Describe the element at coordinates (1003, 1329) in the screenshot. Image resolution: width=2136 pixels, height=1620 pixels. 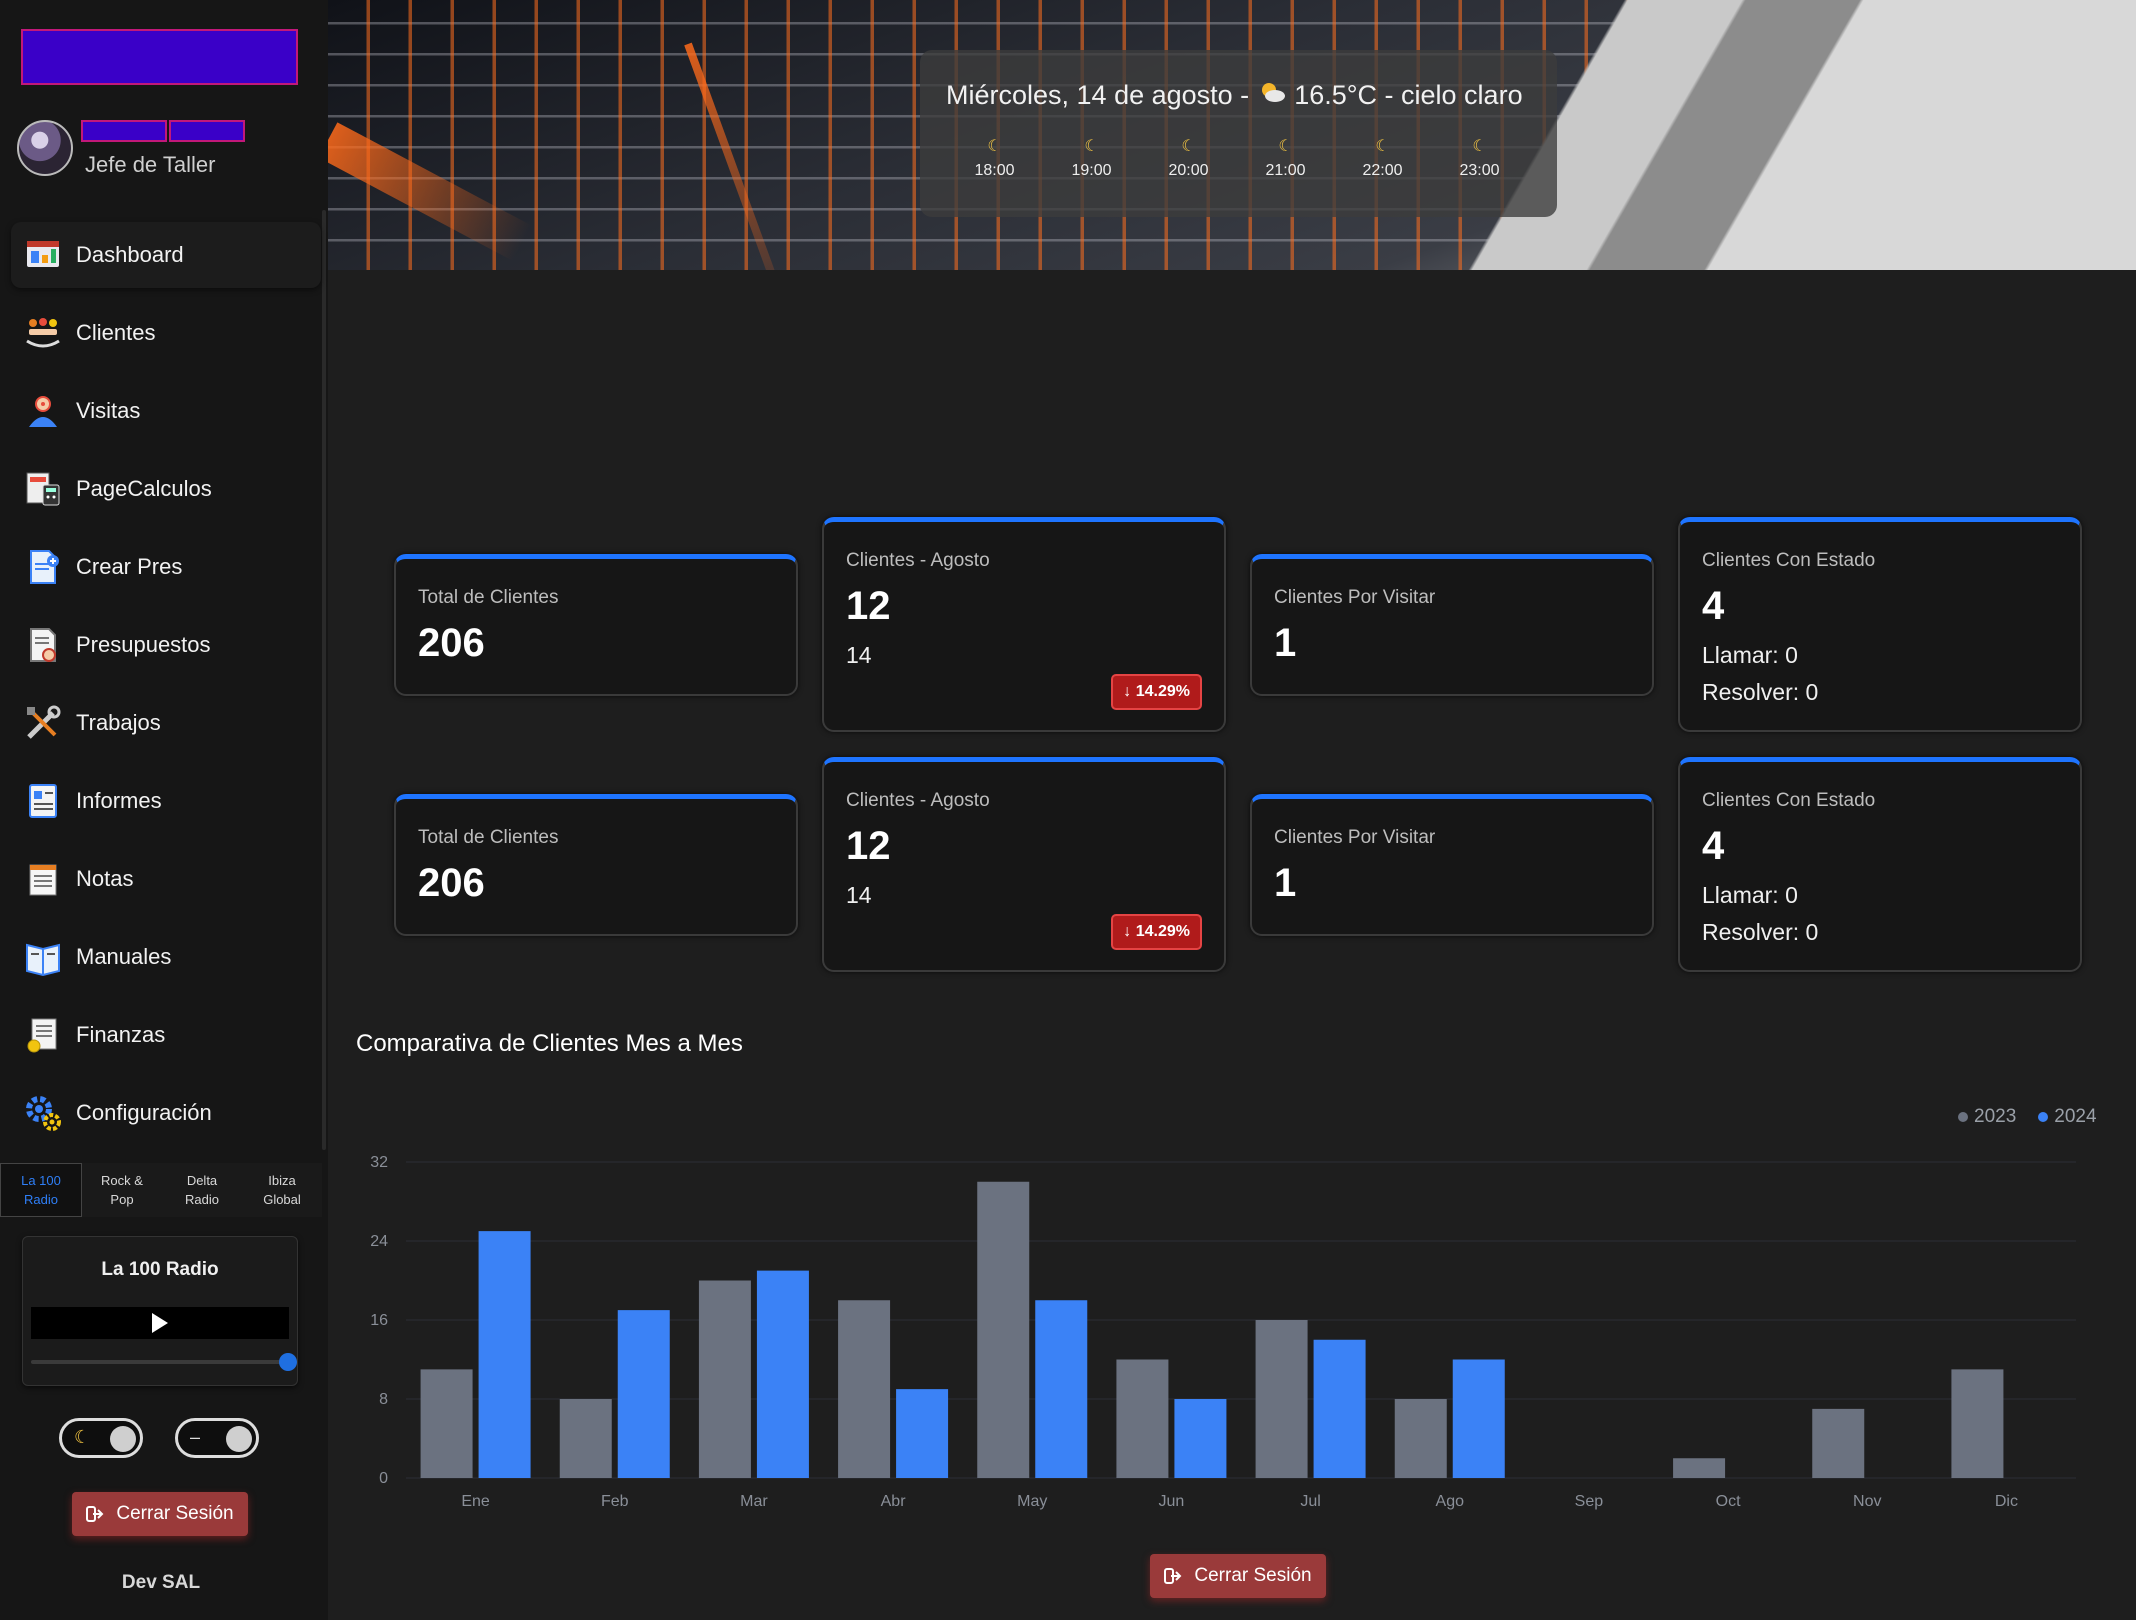
I see `bar-2023-may` at that location.